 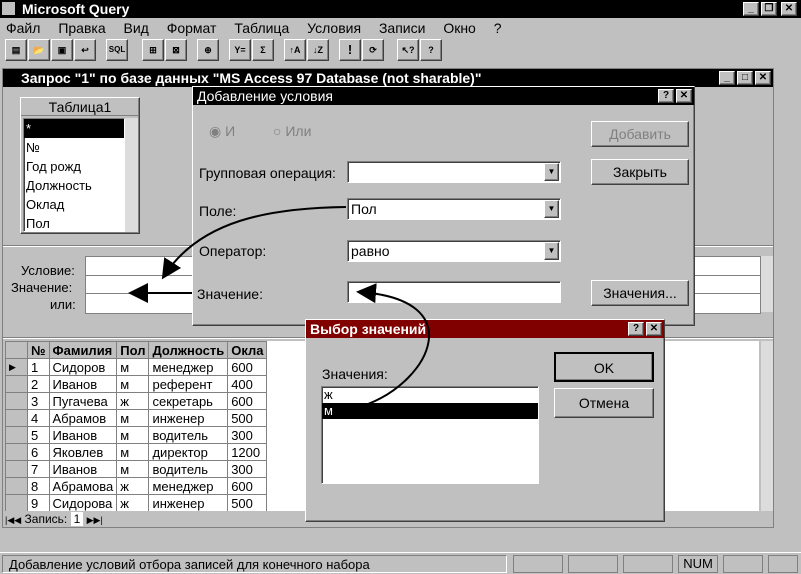 What do you see at coordinates (393, 344) in the screenshot?
I see `arrow-list-to-value` at bounding box center [393, 344].